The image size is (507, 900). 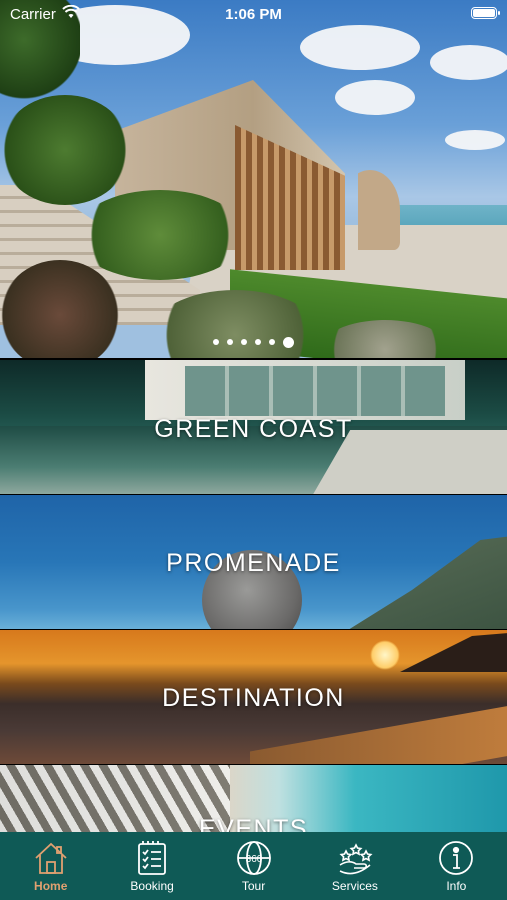 What do you see at coordinates (152, 886) in the screenshot?
I see `tab-booking-label: Booking` at bounding box center [152, 886].